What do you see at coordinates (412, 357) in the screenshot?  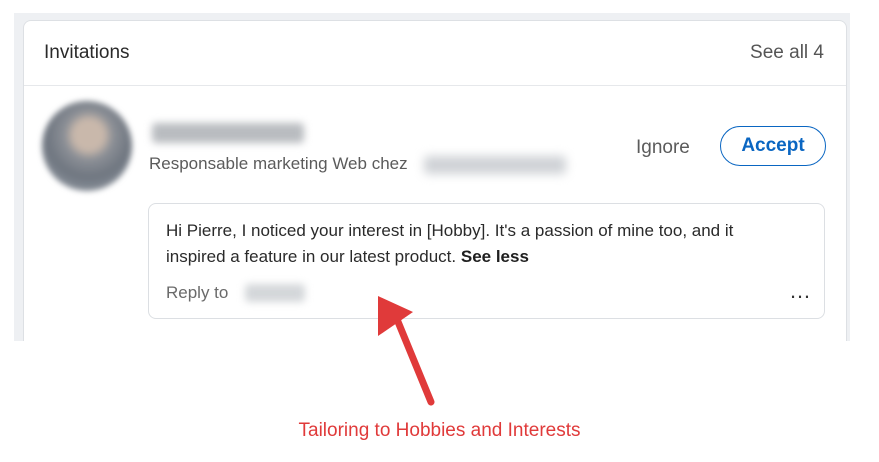 I see `arrow-shaft` at bounding box center [412, 357].